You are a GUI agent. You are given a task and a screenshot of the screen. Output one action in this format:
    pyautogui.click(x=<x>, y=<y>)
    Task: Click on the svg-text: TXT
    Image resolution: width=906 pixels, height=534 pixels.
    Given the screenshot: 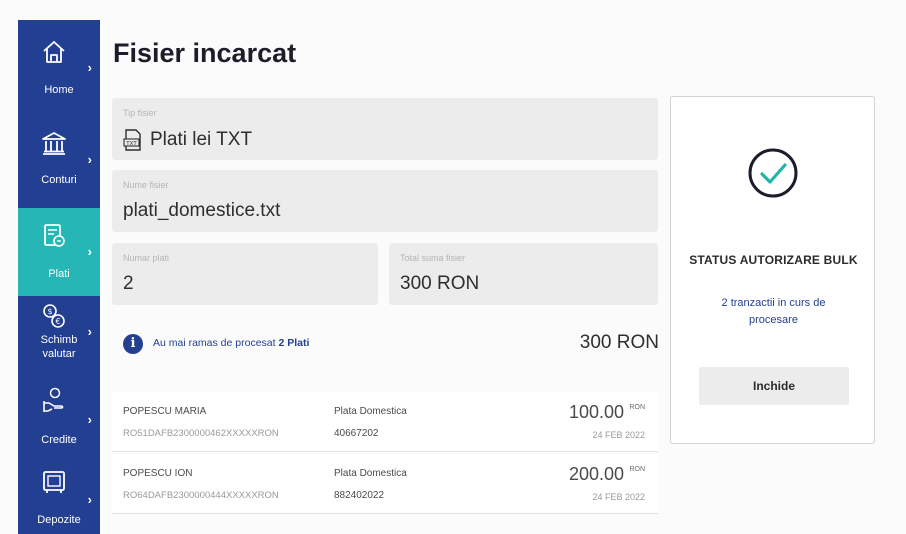 What is the action you would take?
    pyautogui.click(x=131, y=144)
    